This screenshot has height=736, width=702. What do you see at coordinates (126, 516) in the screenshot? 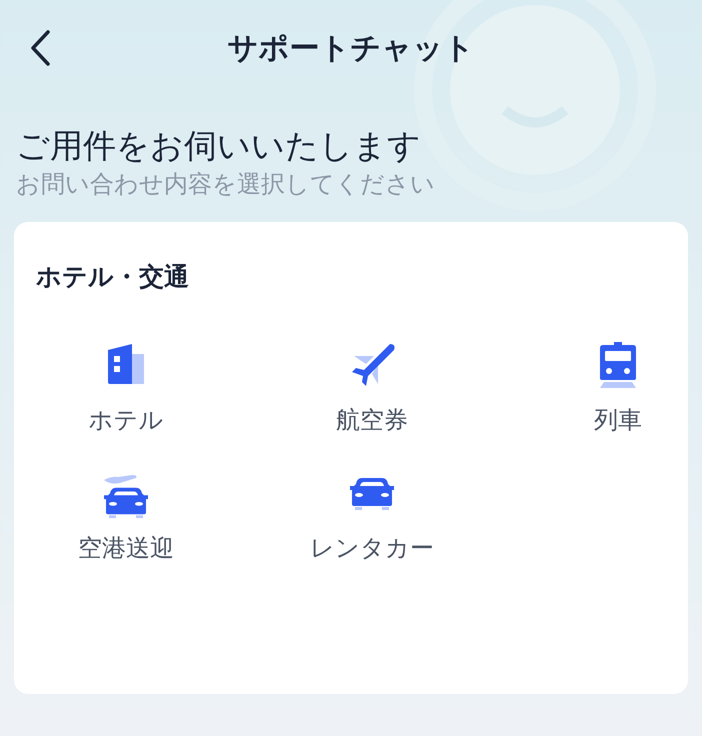
I see `category-item: 空港送迎` at bounding box center [126, 516].